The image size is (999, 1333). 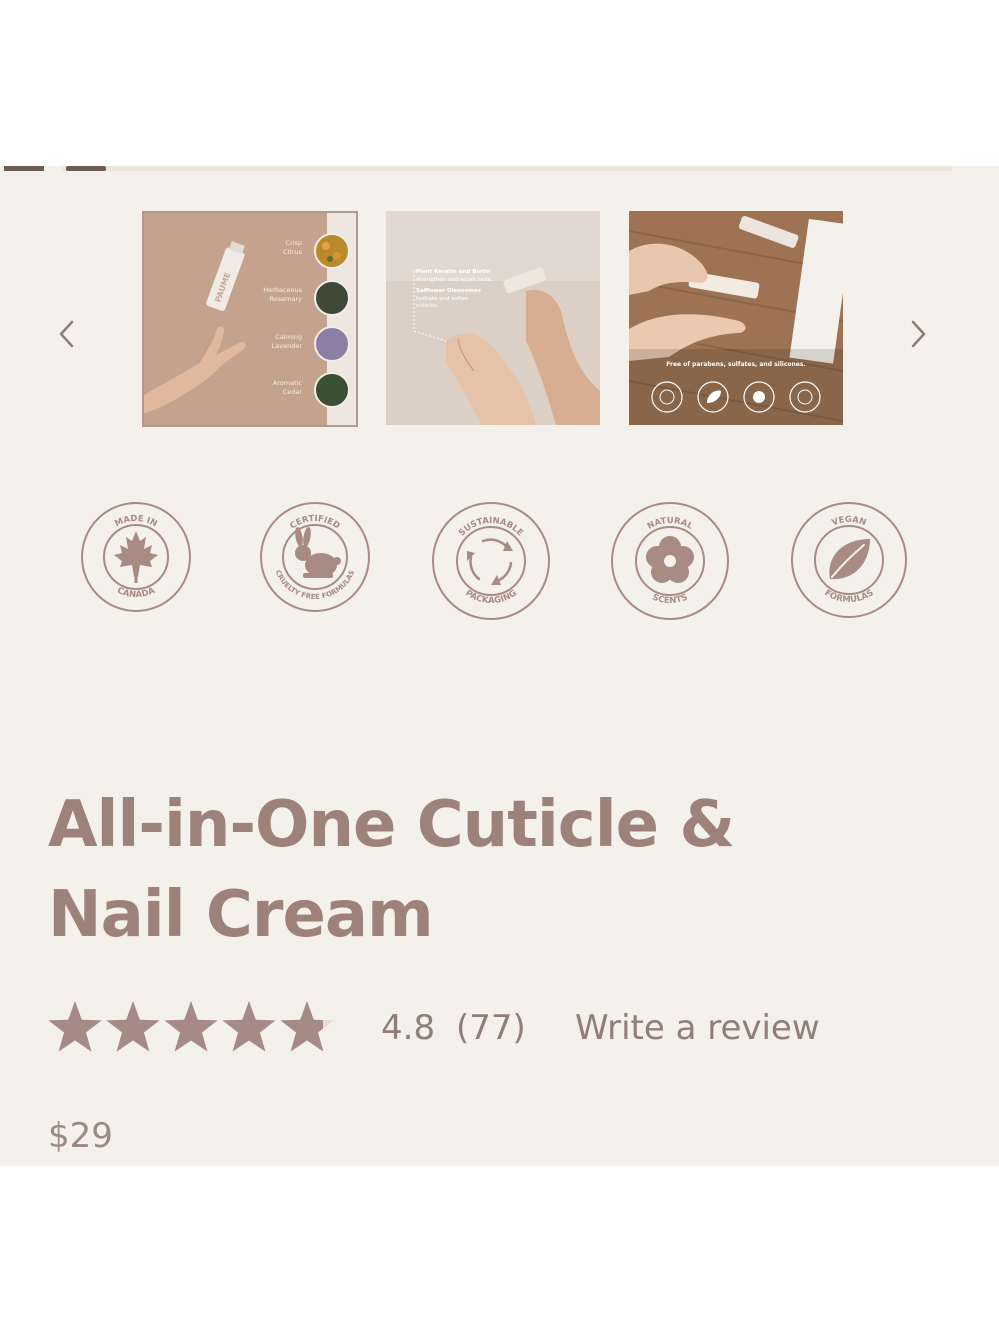 I want to click on gallery-scrollbar, so click(x=507, y=168).